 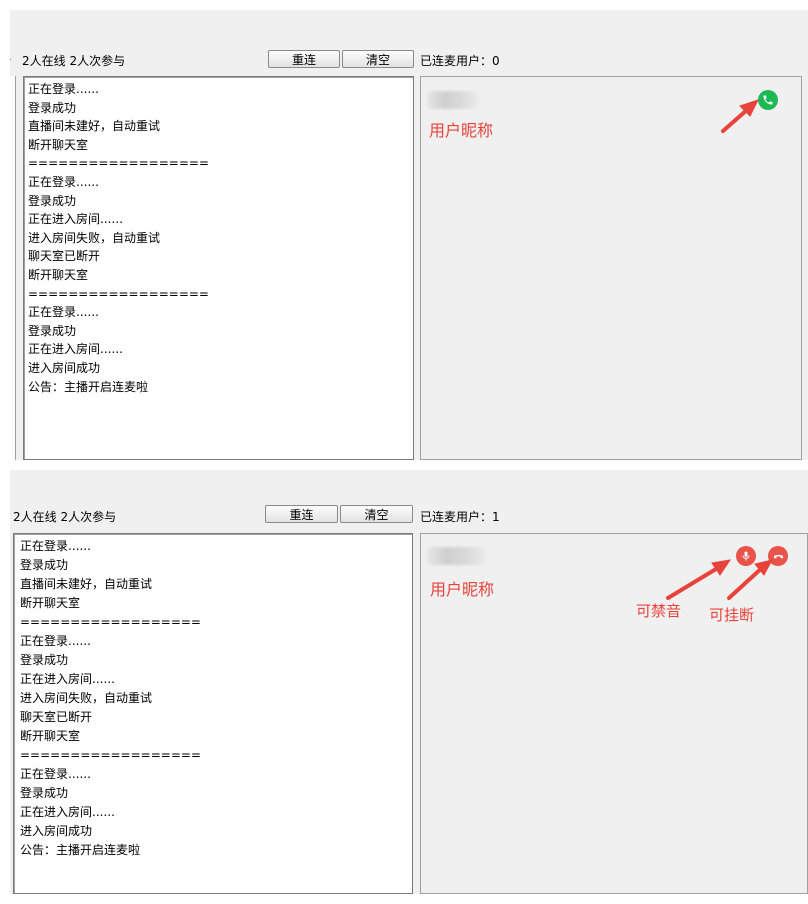 I want to click on arrow-to-hangup, so click(x=746, y=582).